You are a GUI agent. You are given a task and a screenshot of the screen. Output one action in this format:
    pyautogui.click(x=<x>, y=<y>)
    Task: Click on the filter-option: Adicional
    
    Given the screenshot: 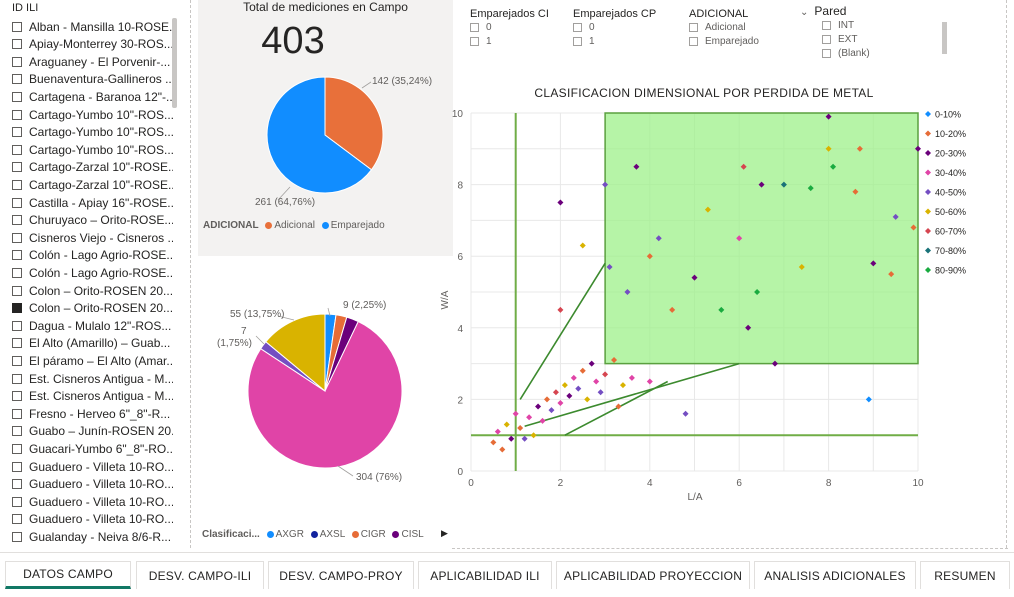 What is the action you would take?
    pyautogui.click(x=724, y=27)
    